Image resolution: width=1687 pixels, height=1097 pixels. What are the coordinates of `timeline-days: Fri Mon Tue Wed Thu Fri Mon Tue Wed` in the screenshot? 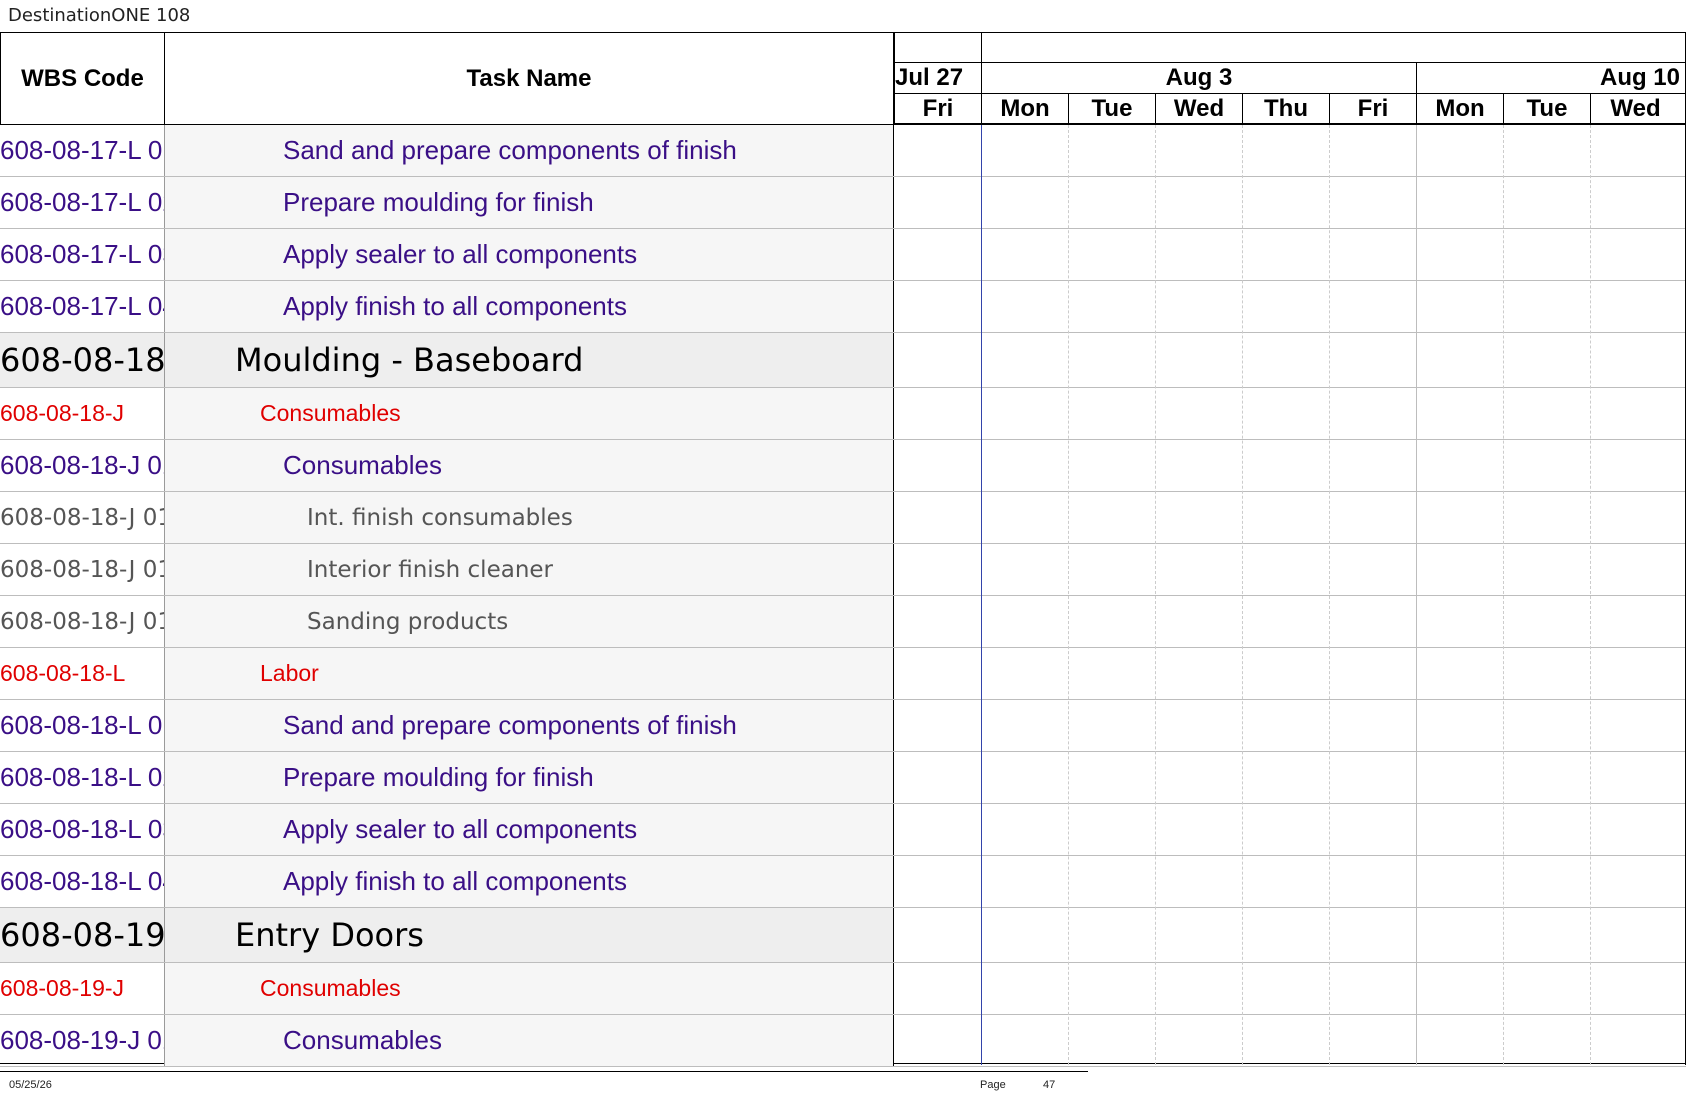 It's located at (1290, 109).